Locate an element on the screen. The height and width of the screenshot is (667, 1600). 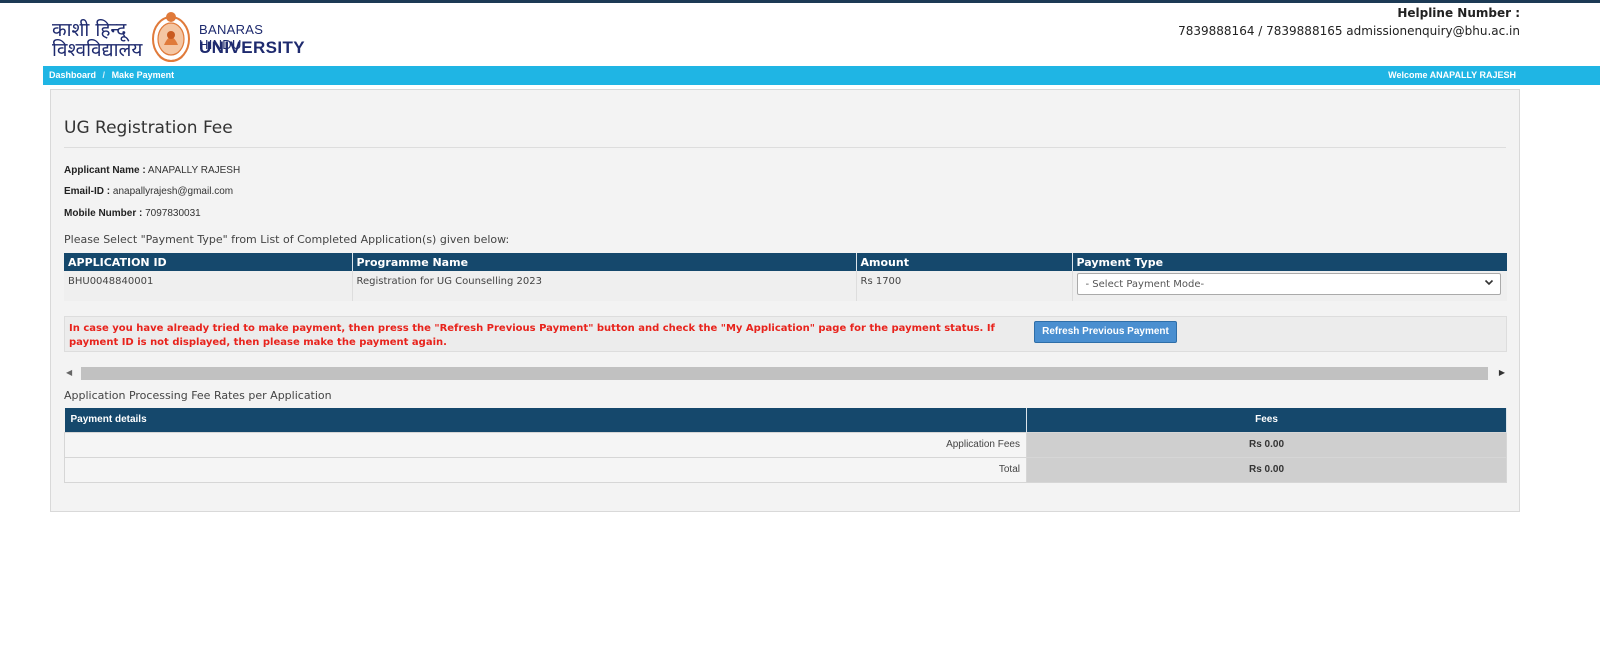
breadcrumb-make-payment: Make Payment is located at coordinates (143, 75).